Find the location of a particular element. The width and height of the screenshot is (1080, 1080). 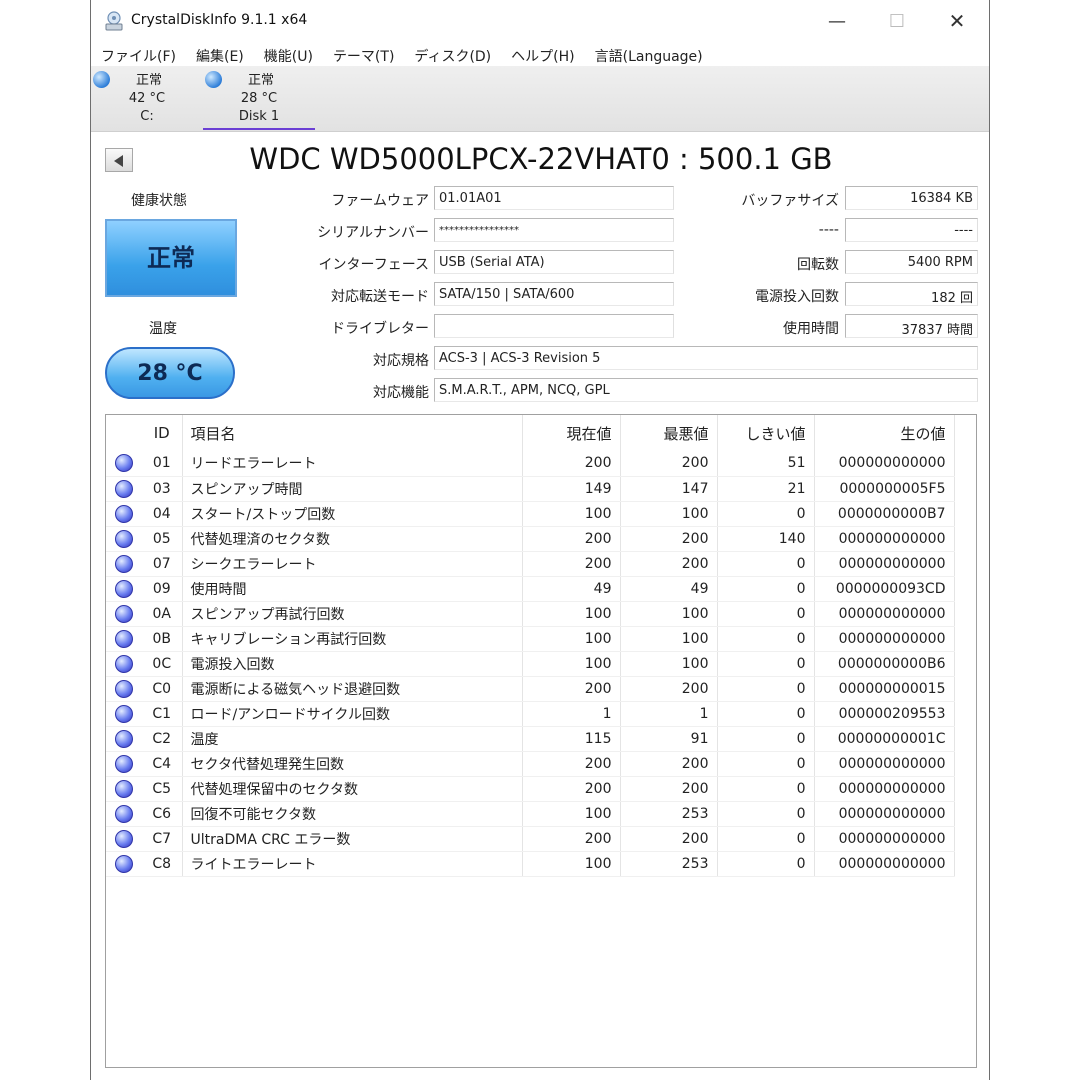

table-row: C8 ライトエラーレート 100 253 0 000000000000 is located at coordinates (530, 864).